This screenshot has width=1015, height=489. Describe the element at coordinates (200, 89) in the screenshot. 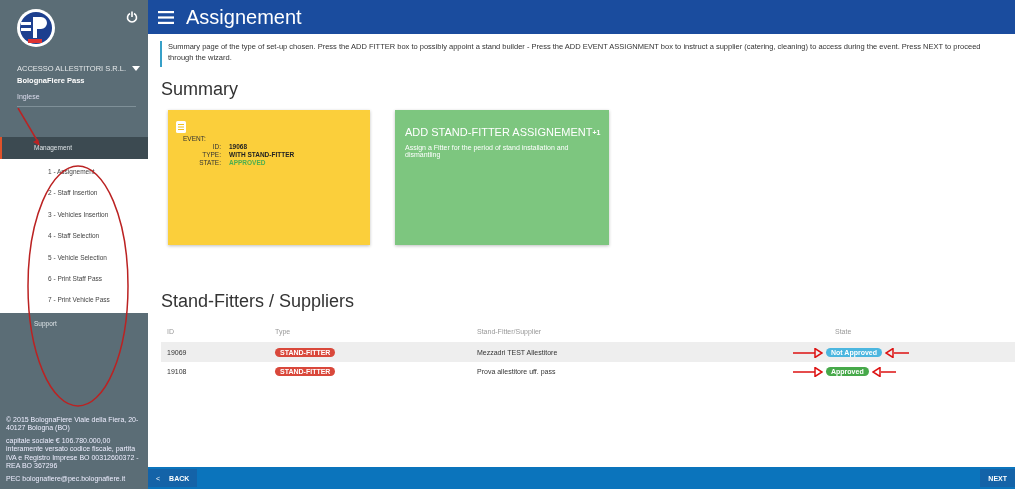

I see `section-title: Summary` at that location.